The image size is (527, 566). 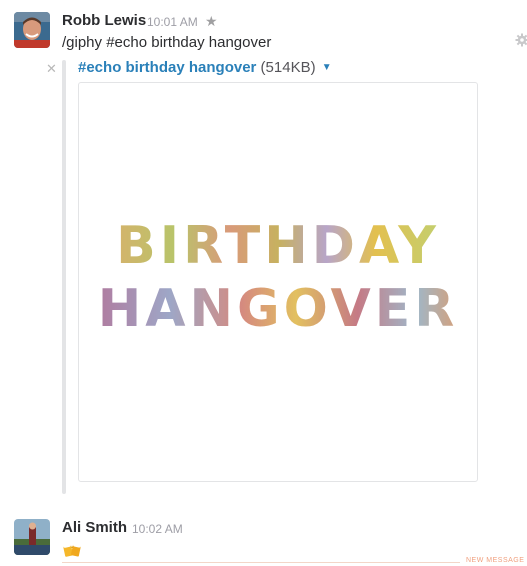 I want to click on message-text: /giphy #echo birthday hangover, so click(x=167, y=42).